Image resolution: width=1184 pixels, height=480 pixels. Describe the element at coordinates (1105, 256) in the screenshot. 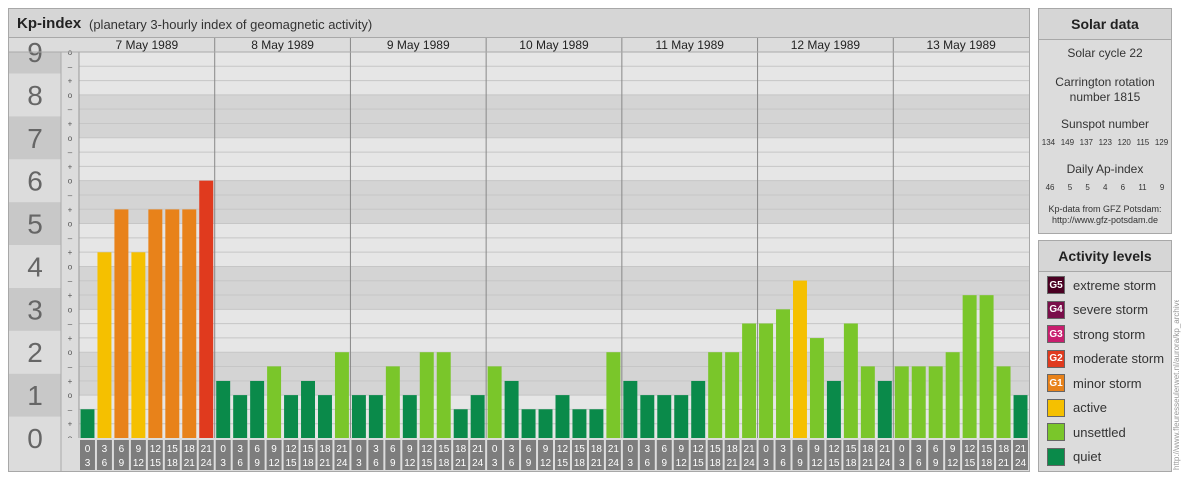

I see `activity-levels-title: Activity levels` at that location.